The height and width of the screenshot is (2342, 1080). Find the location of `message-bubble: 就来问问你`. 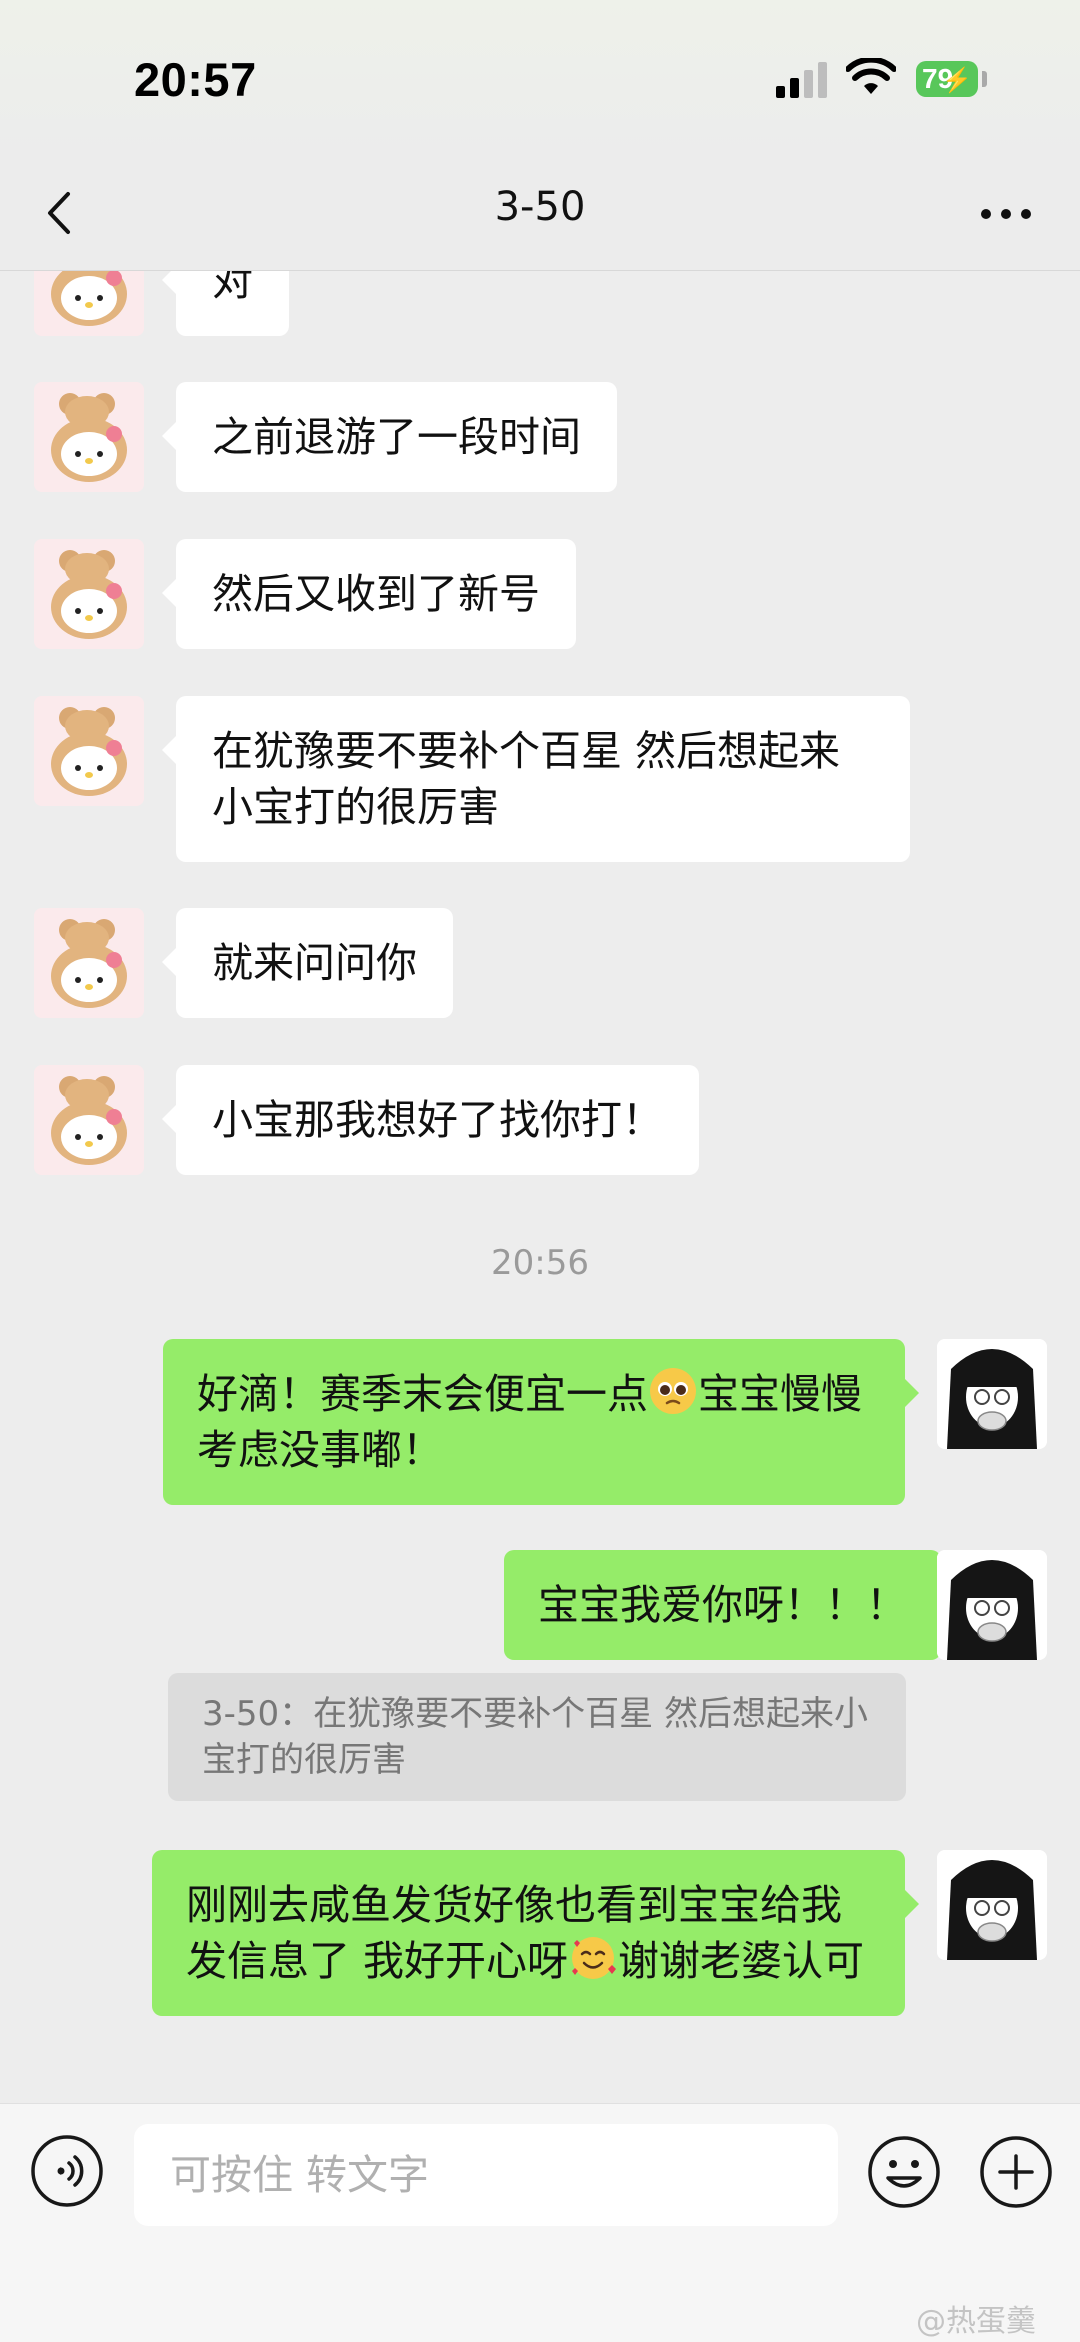

message-bubble: 就来问问你 is located at coordinates (307, 963).